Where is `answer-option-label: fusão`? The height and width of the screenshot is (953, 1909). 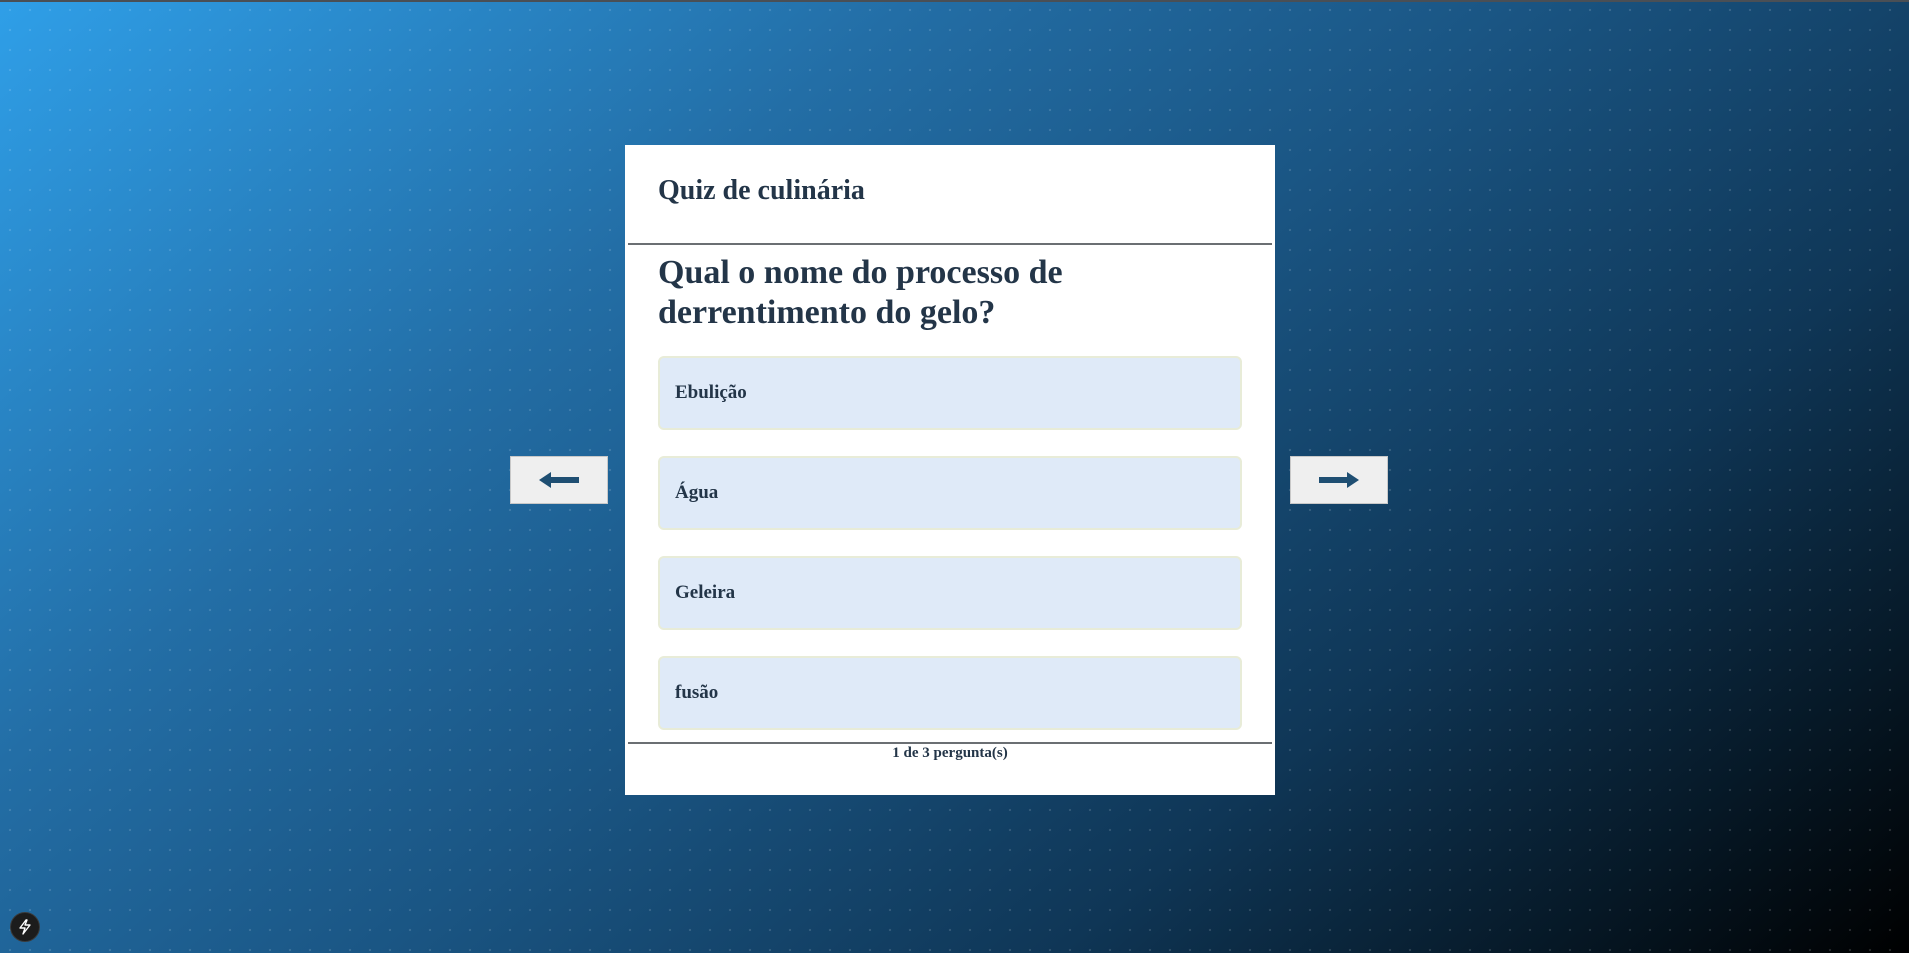
answer-option-label: fusão is located at coordinates (697, 692).